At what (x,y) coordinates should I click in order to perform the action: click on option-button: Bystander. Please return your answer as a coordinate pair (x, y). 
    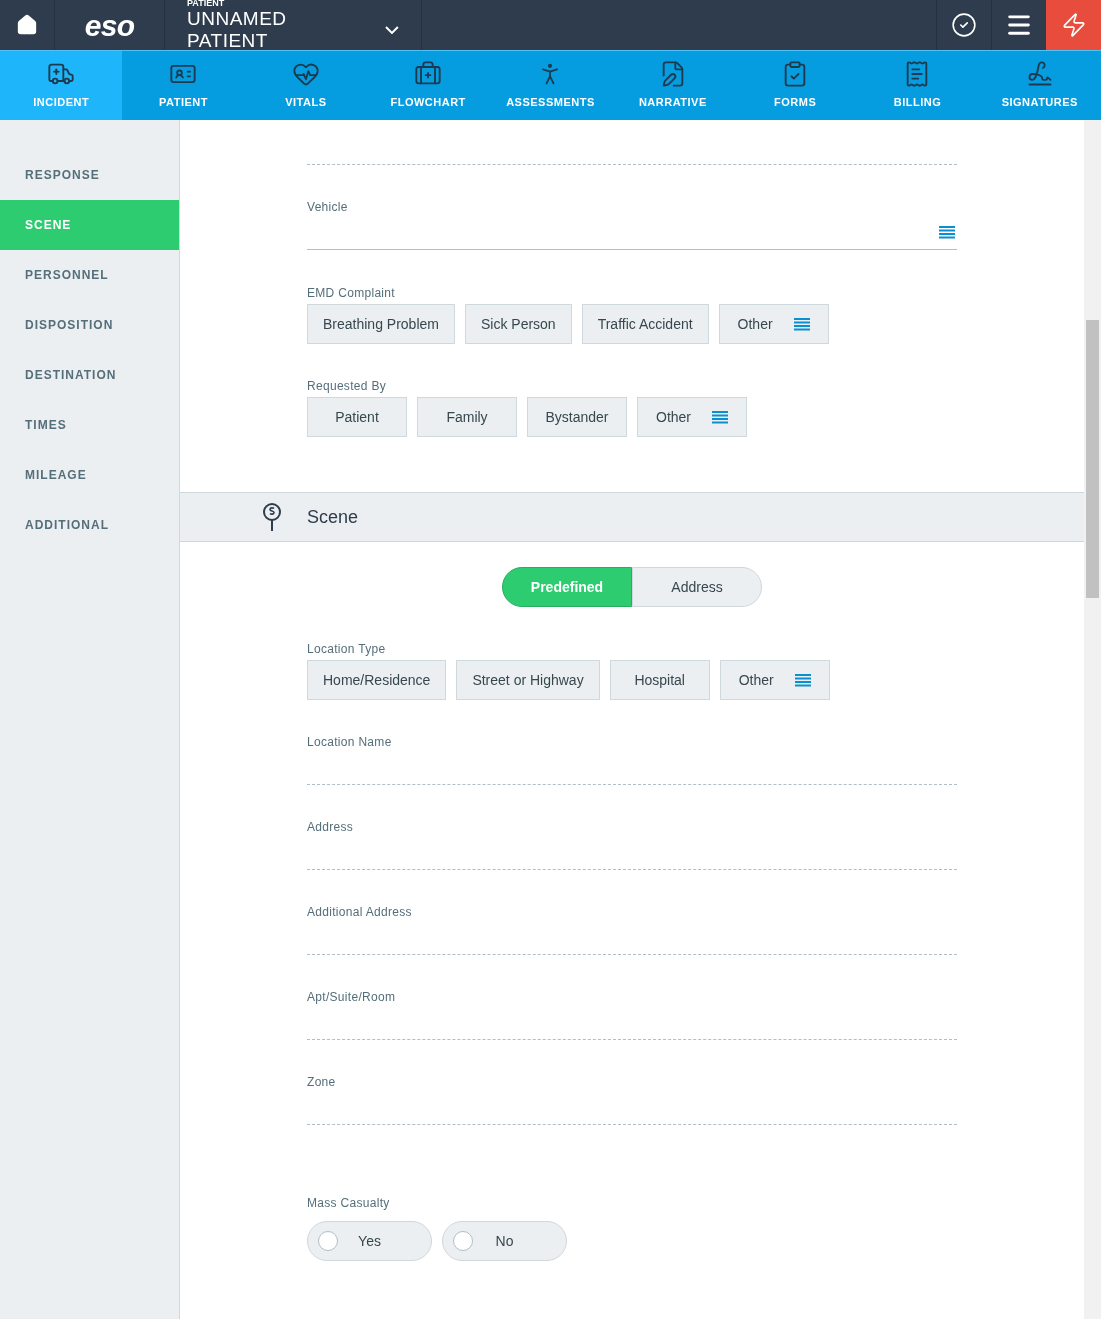
    Looking at the image, I should click on (577, 417).